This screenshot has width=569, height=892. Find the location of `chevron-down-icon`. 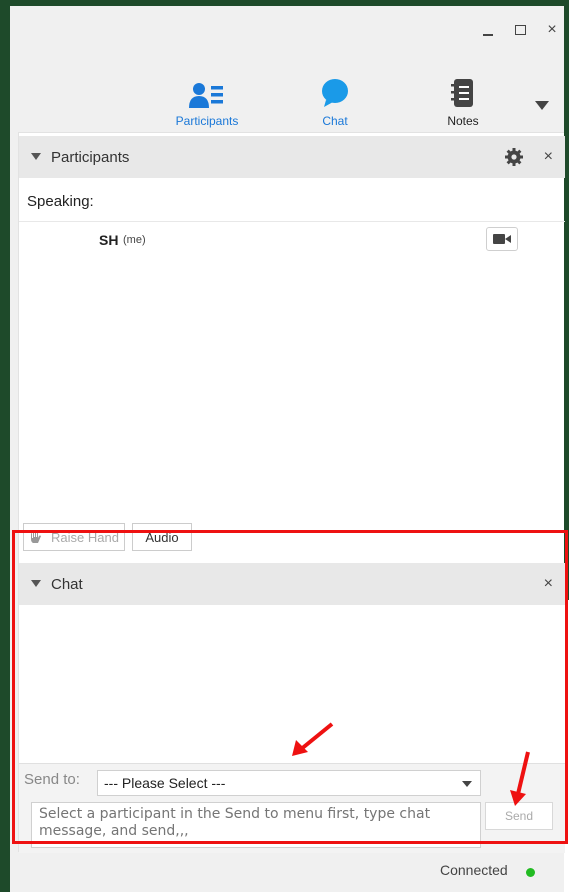

chevron-down-icon is located at coordinates (542, 105).